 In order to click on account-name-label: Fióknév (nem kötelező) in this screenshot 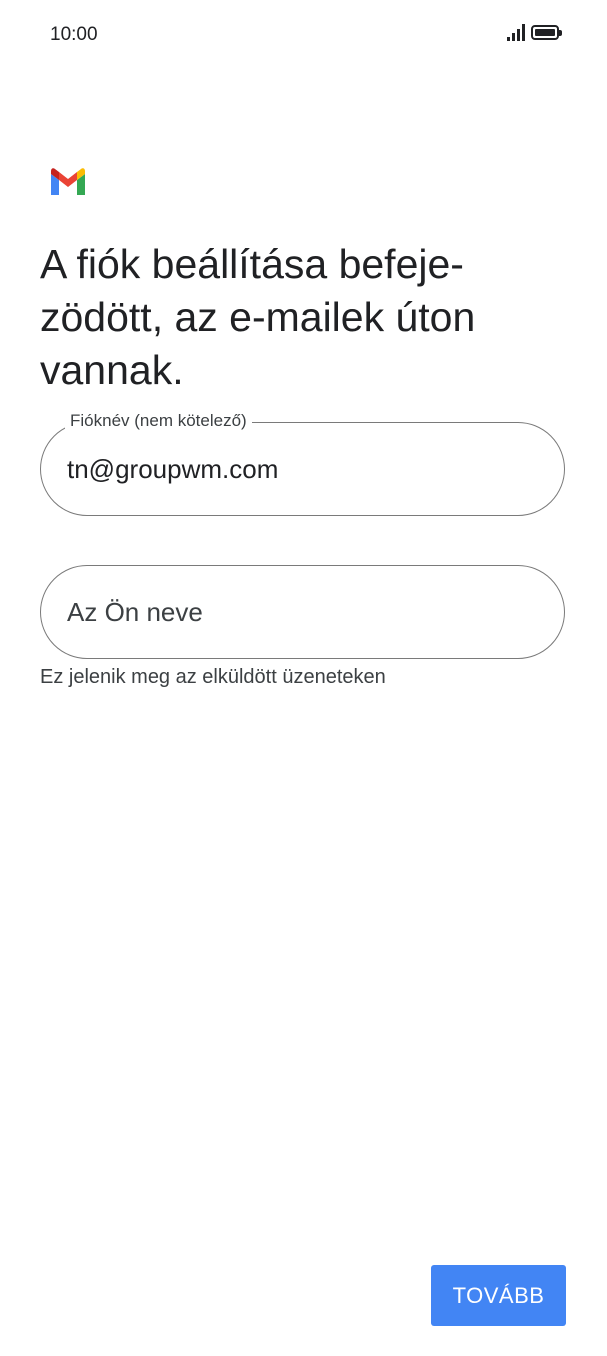, I will do `click(158, 421)`.